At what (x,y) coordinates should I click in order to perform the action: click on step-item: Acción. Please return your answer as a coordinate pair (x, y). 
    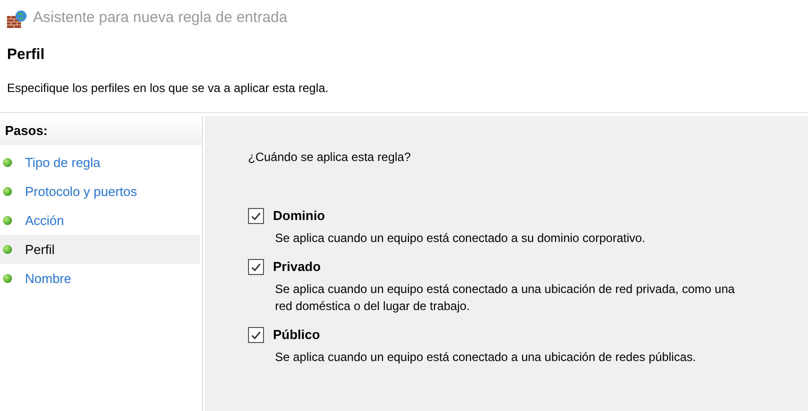
    Looking at the image, I should click on (100, 220).